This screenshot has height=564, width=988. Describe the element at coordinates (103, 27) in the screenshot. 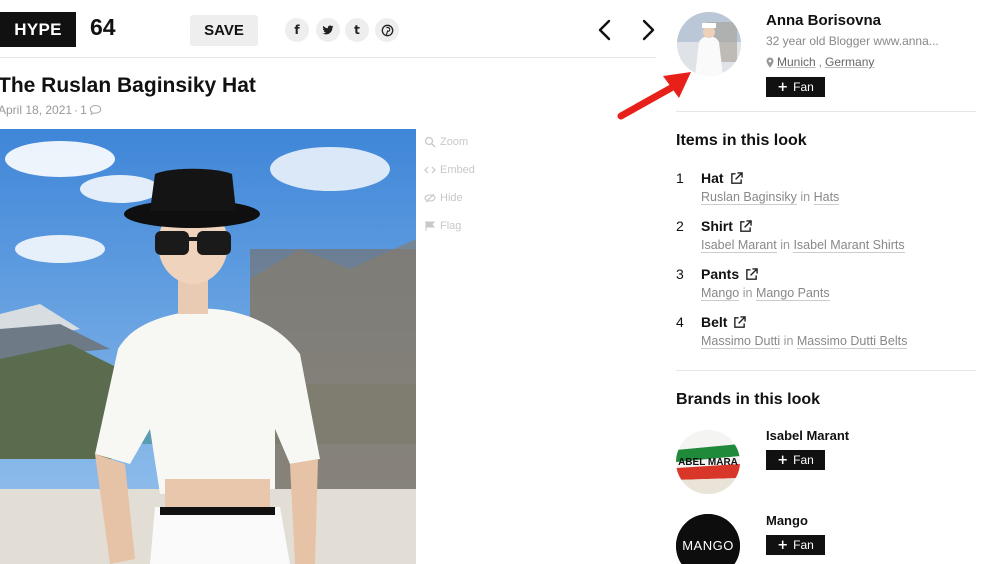

I see `hype-count: 64` at that location.